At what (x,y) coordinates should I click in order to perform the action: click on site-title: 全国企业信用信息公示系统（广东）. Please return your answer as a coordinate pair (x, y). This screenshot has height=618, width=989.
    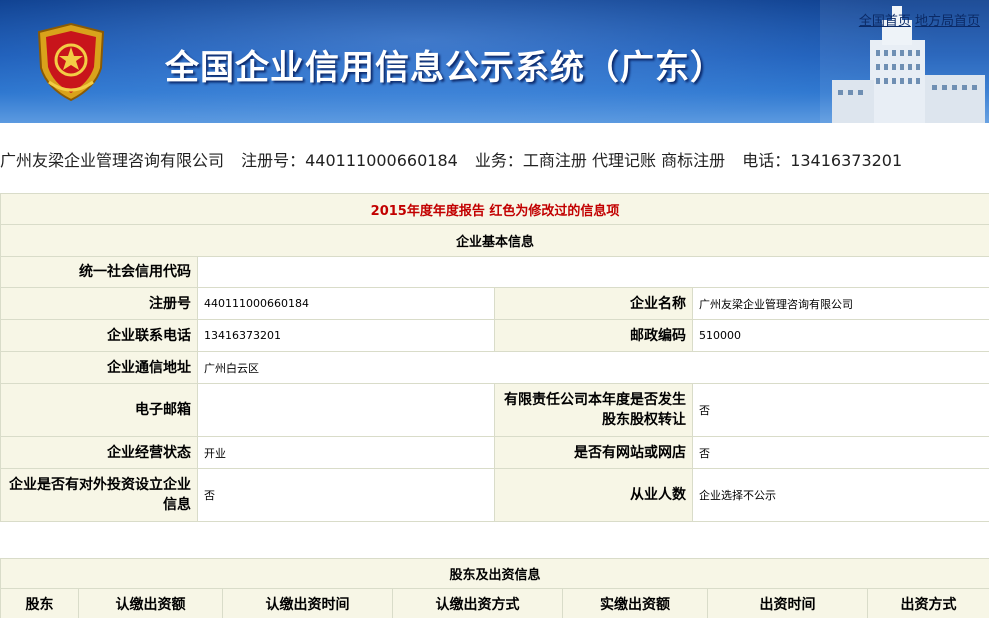
    Looking at the image, I should click on (445, 68).